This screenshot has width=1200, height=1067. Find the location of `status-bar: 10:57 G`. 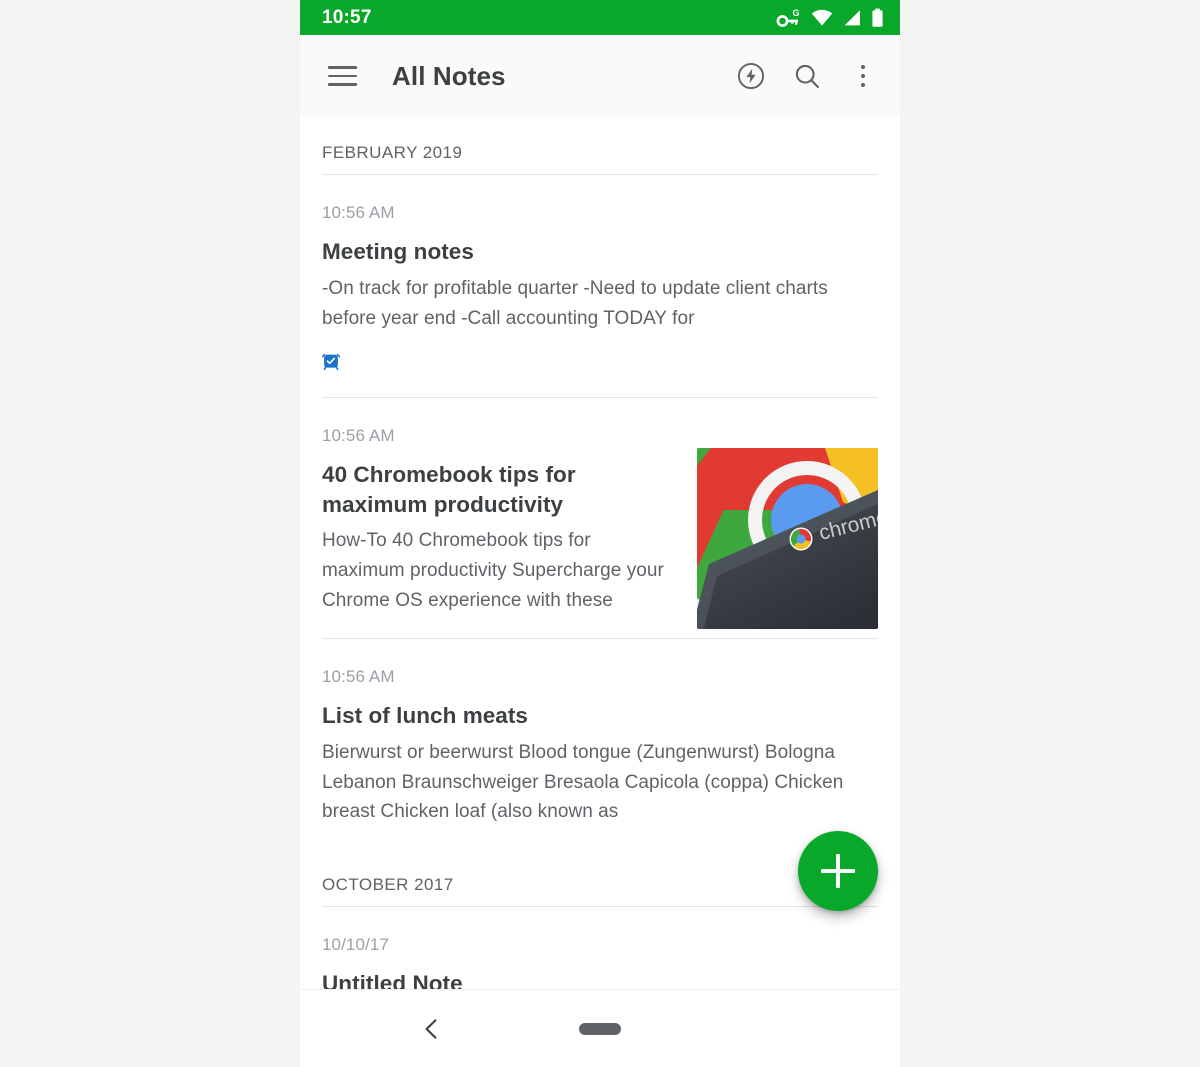

status-bar: 10:57 G is located at coordinates (600, 17).